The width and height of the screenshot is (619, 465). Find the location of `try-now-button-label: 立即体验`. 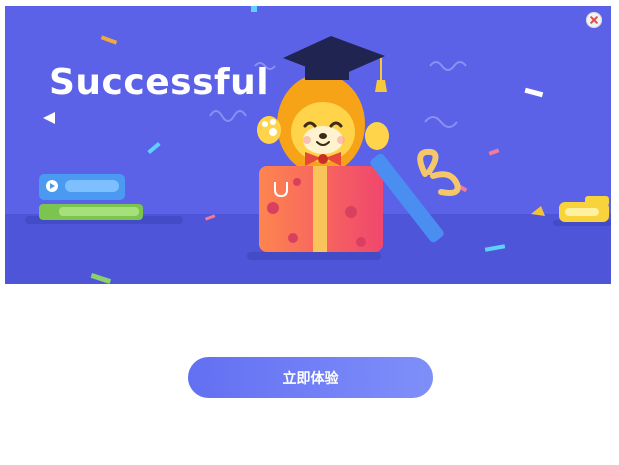

try-now-button-label: 立即体验 is located at coordinates (310, 378).